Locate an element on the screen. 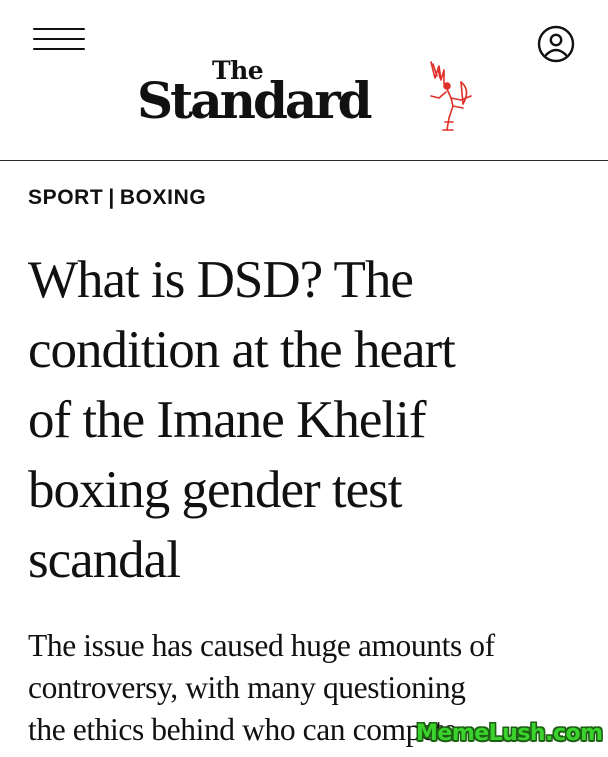  headline-line: boxing gender test is located at coordinates (215, 490).